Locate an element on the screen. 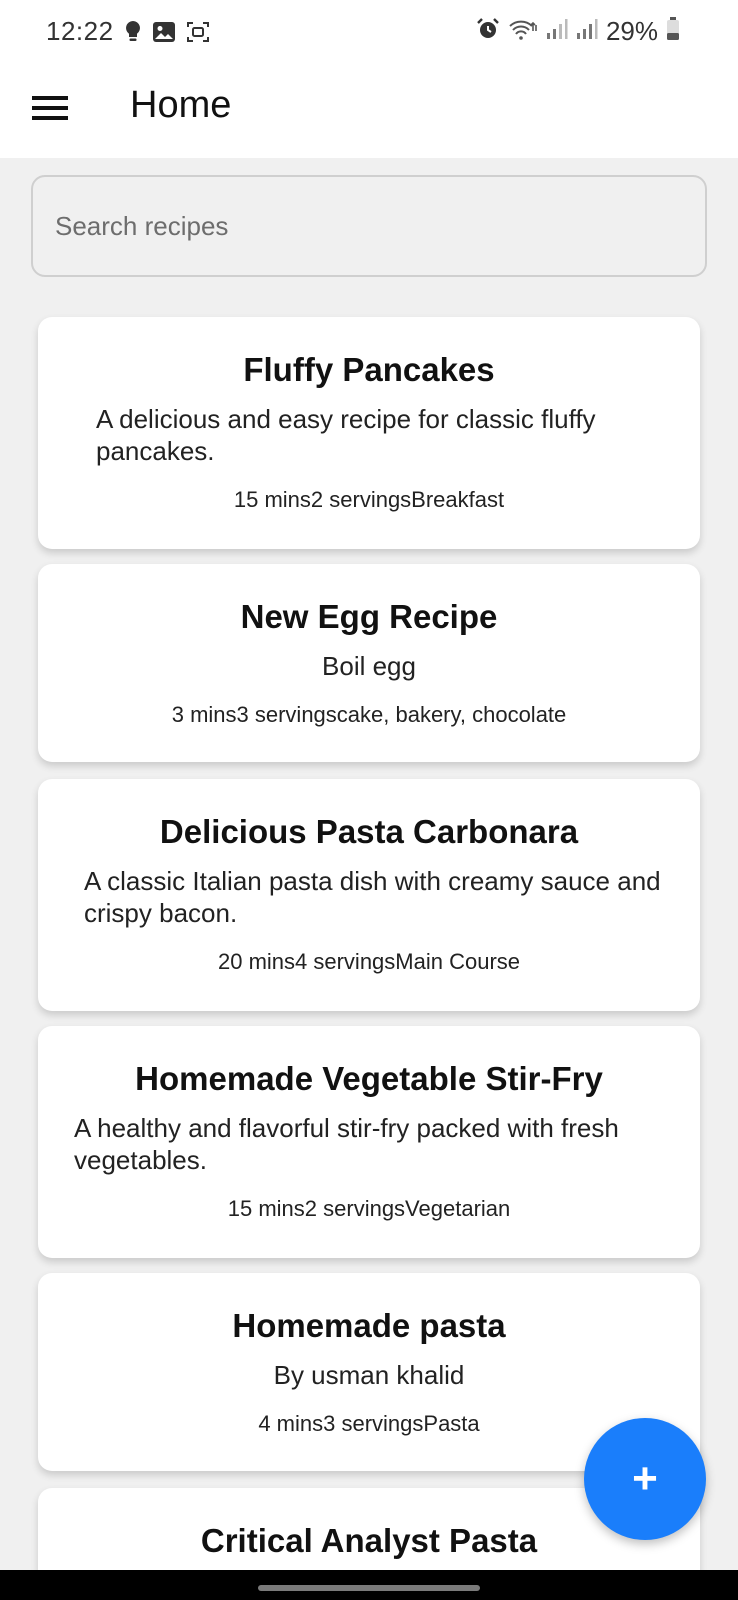 The width and height of the screenshot is (738, 1600). alarm-icon is located at coordinates (488, 31).